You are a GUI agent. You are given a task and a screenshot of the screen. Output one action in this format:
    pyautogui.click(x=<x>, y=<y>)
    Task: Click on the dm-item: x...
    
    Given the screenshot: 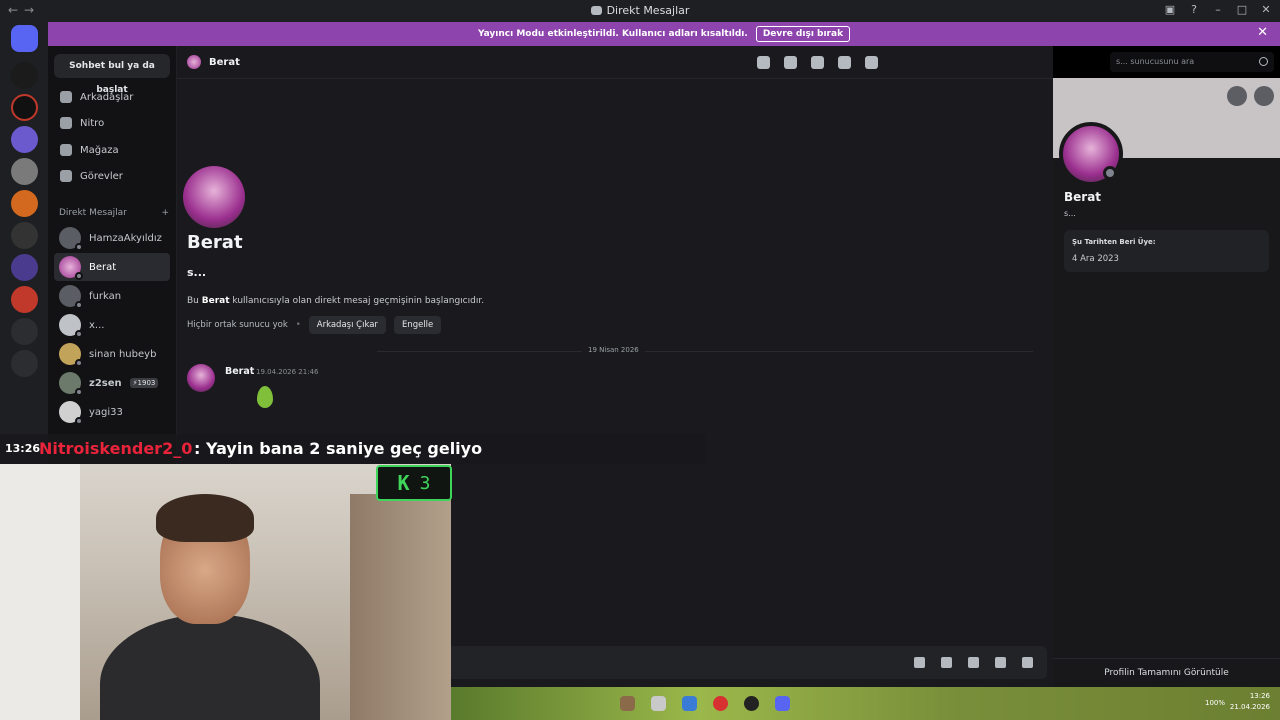 What is the action you would take?
    pyautogui.click(x=112, y=325)
    